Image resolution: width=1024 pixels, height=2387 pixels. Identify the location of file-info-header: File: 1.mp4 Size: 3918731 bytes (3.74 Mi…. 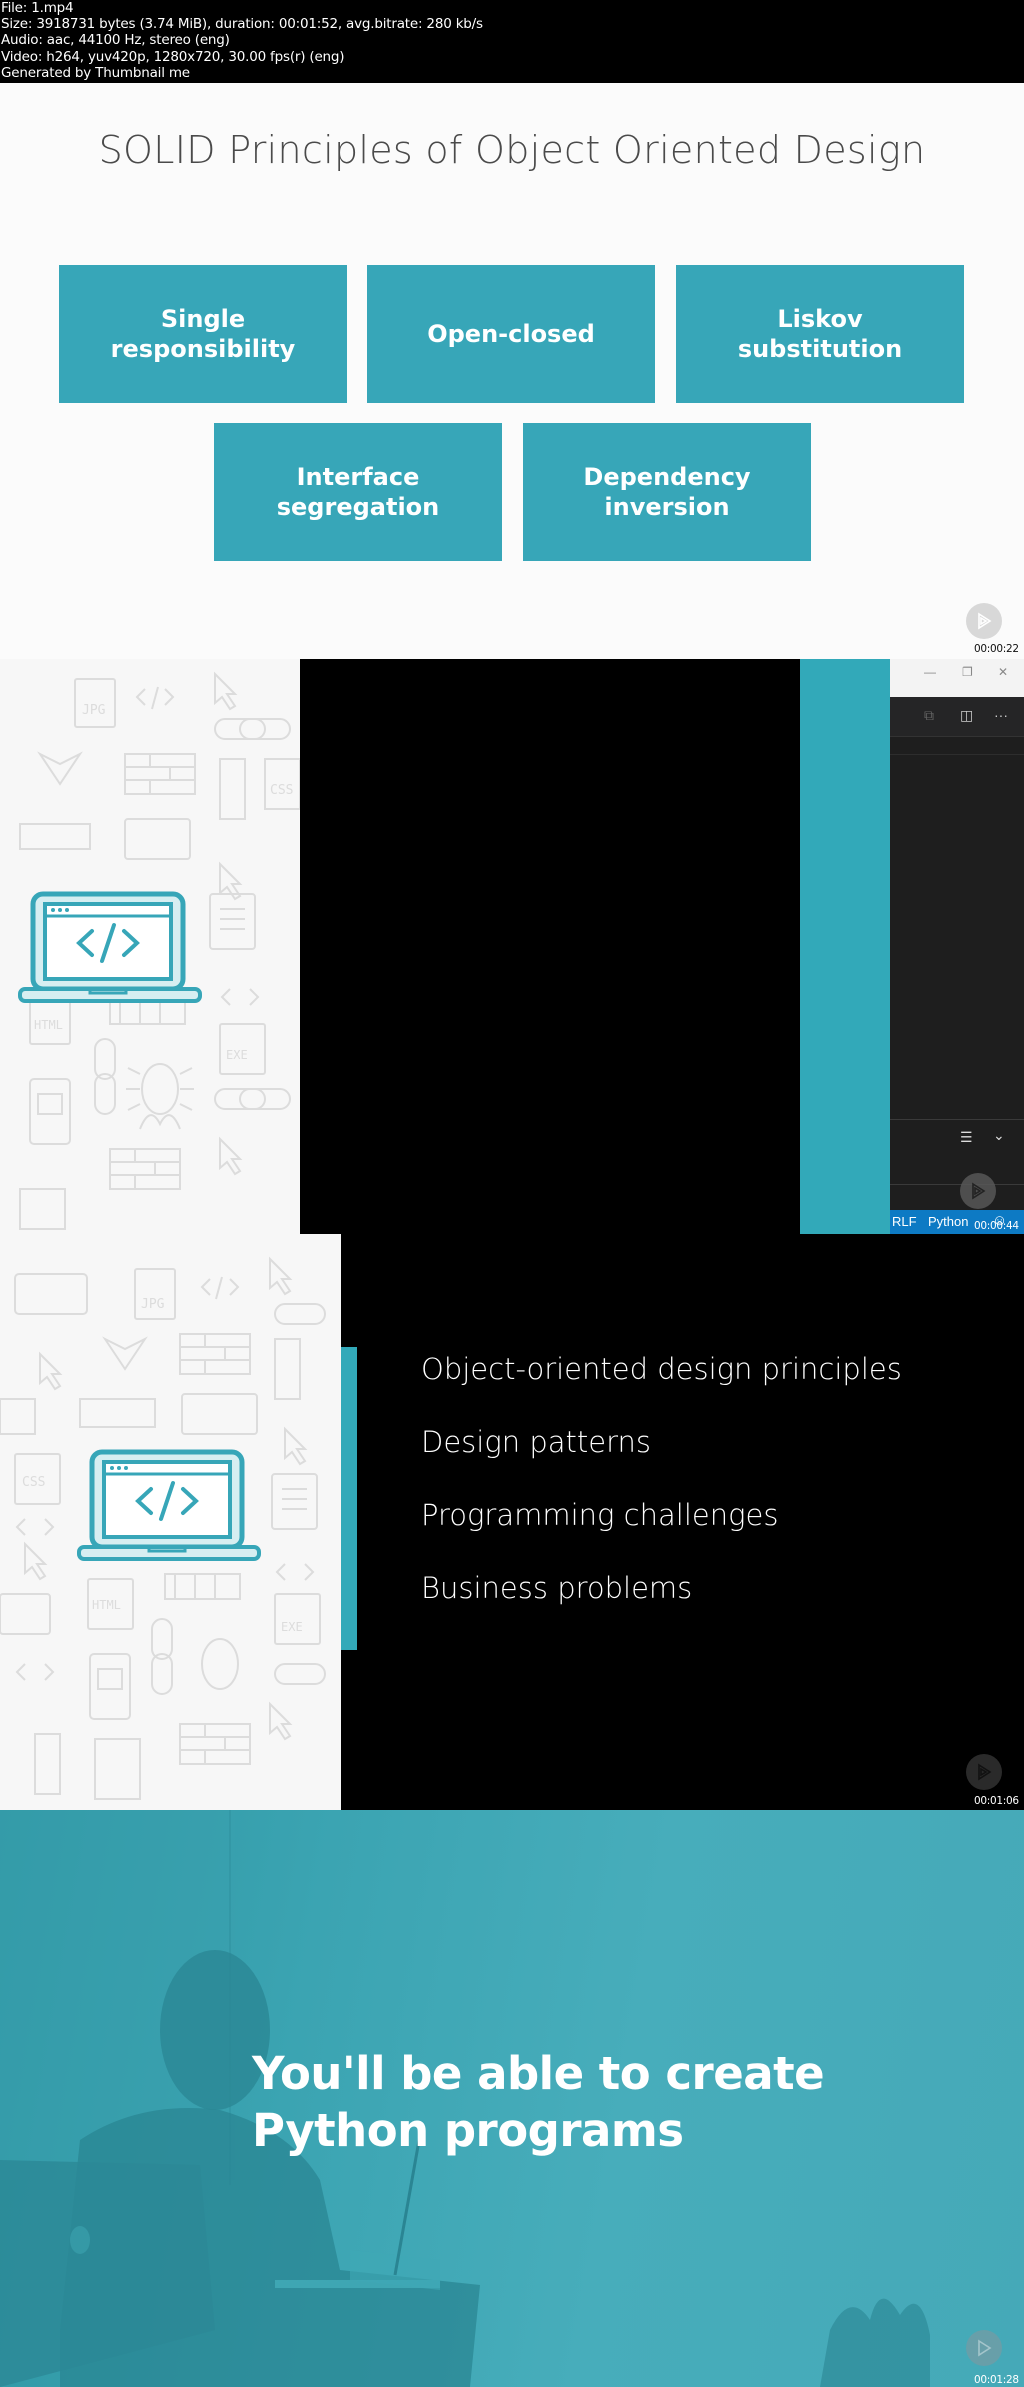
(512, 41).